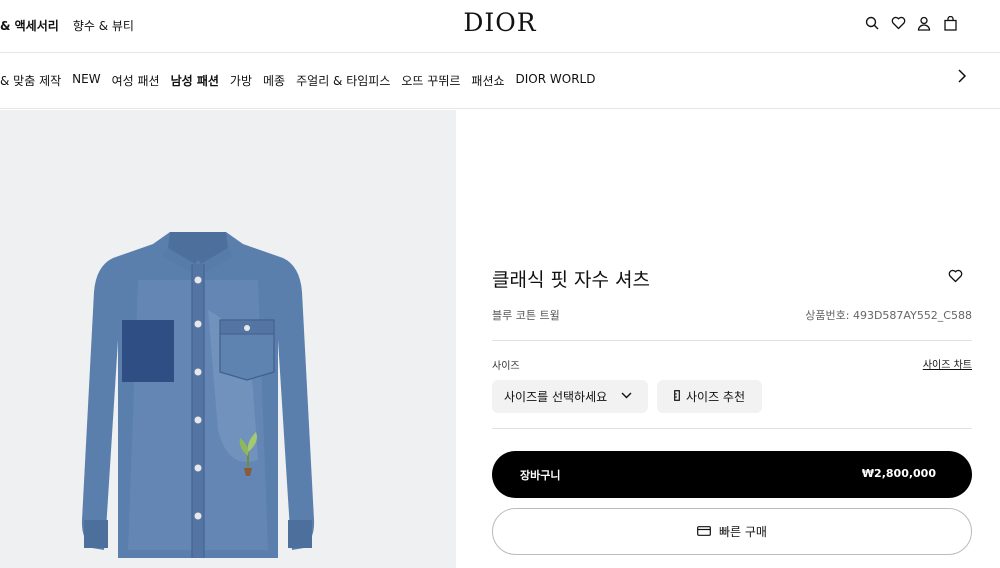 The image size is (1000, 568). What do you see at coordinates (274, 80) in the screenshot?
I see `nav-item-maison: 메종` at bounding box center [274, 80].